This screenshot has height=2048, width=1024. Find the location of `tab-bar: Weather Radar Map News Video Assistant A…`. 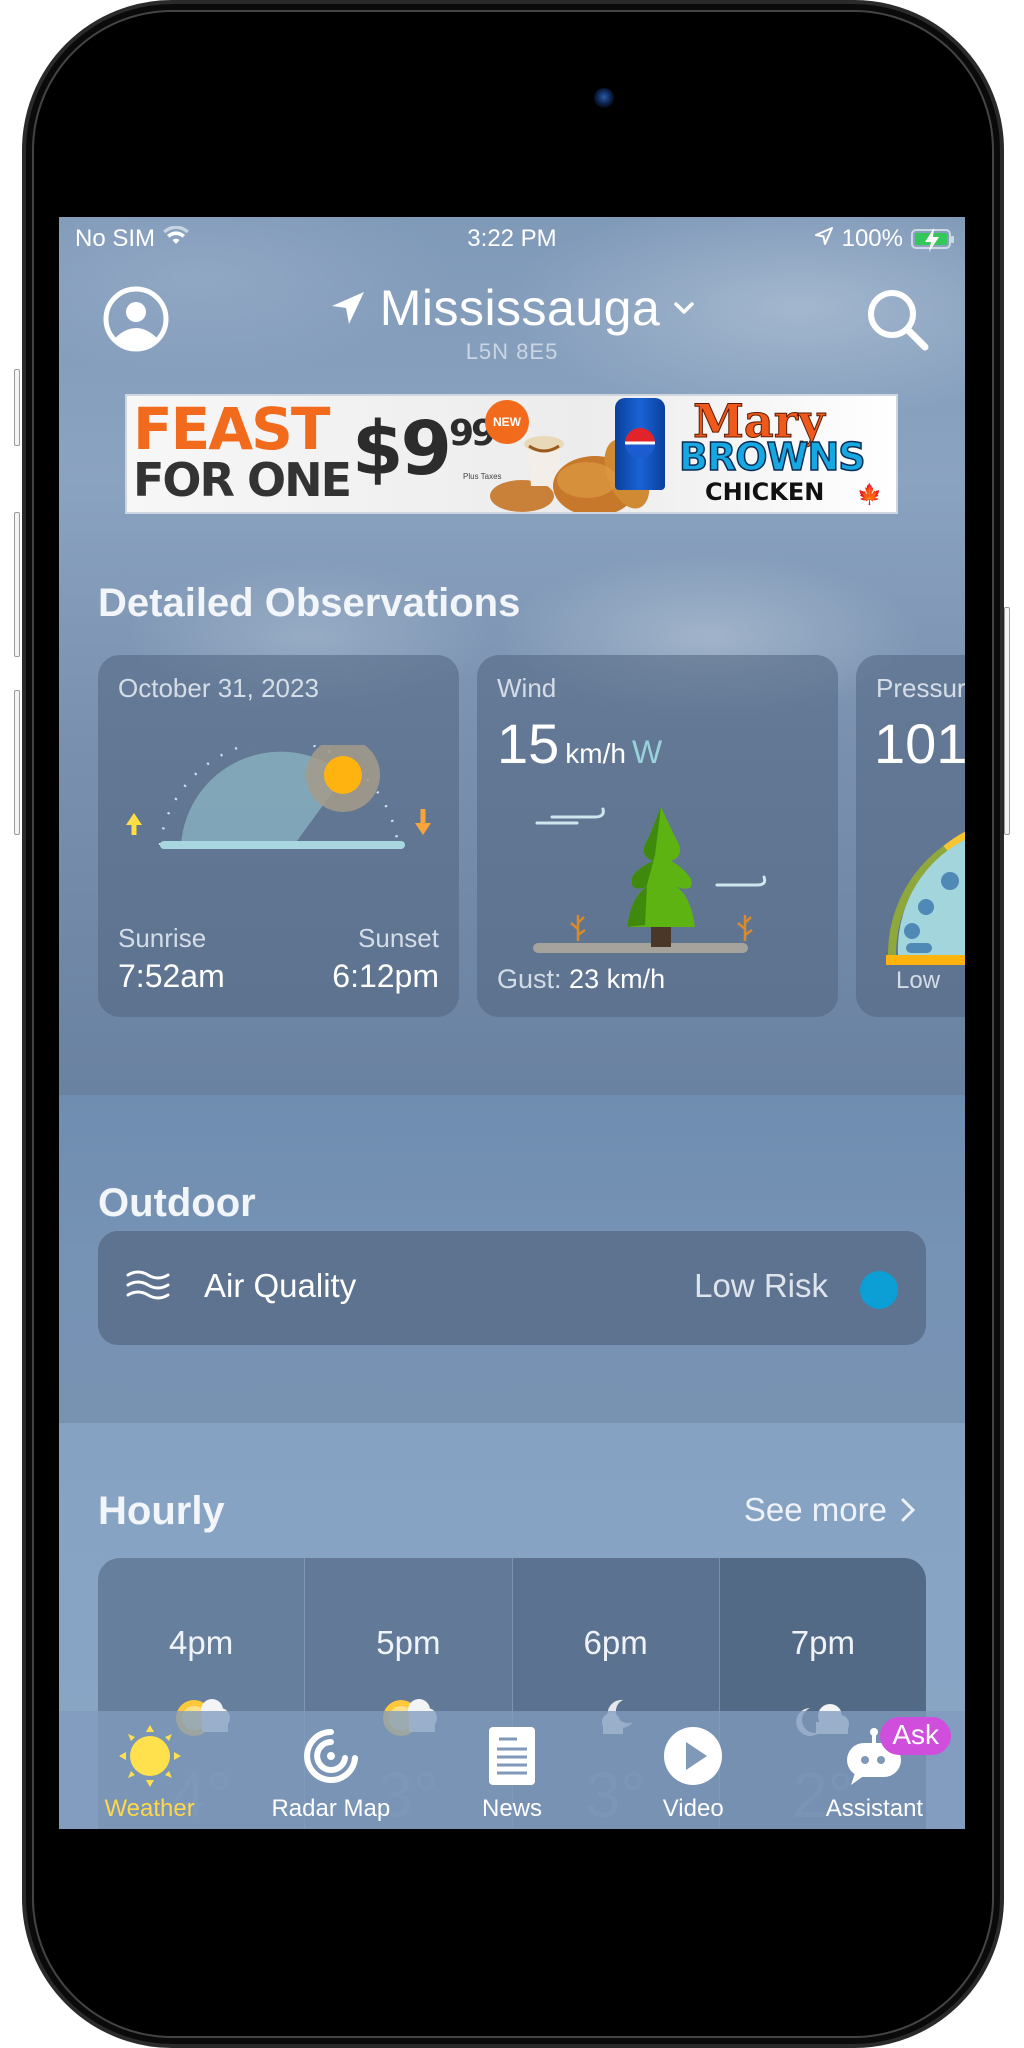

tab-bar: Weather Radar Map News Video Assistant A… is located at coordinates (512, 1770).